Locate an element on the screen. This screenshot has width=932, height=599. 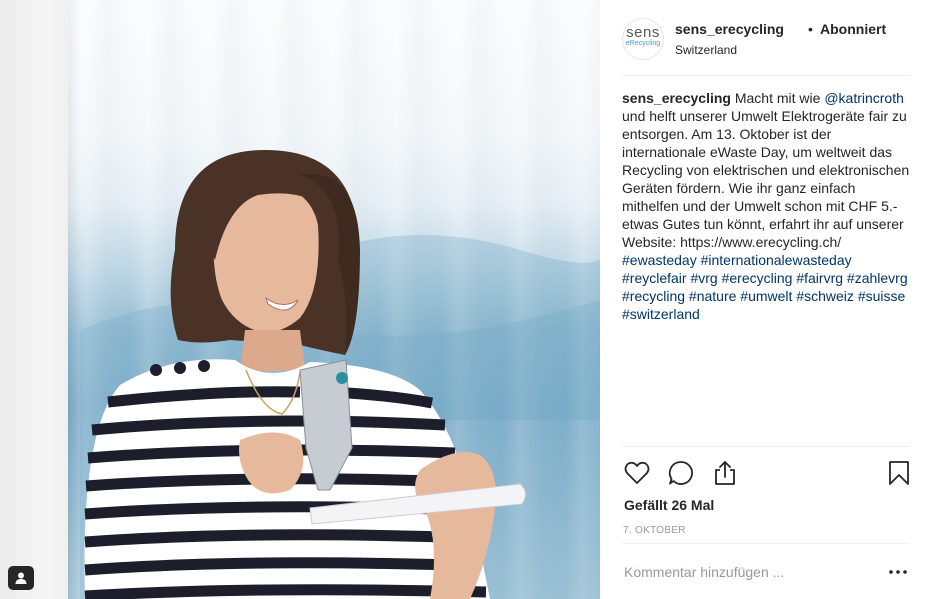
hashtag-link: #nature is located at coordinates (712, 296).